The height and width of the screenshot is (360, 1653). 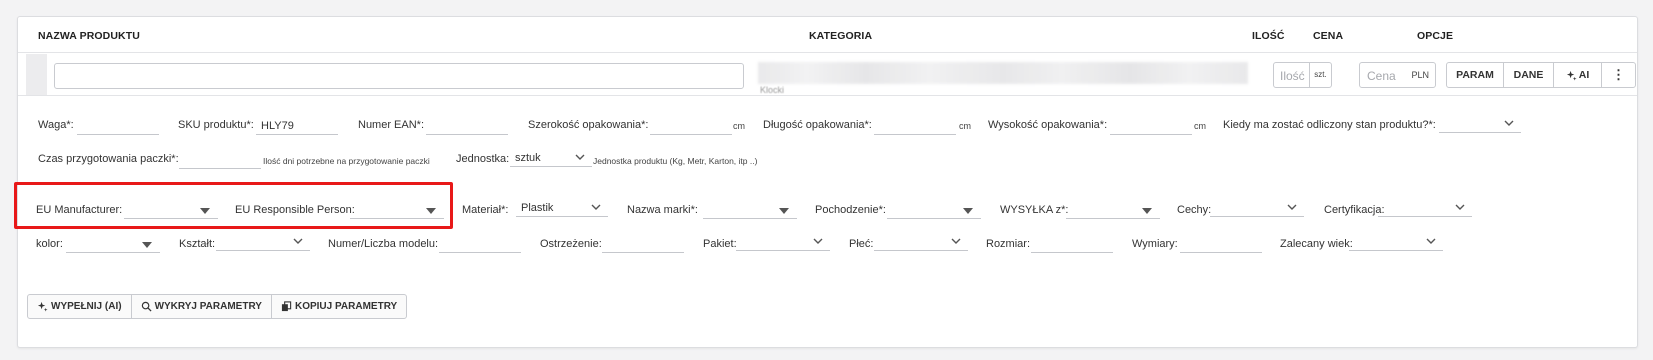 I want to click on prep-time-label: Czas przygotowania paczki*:, so click(x=108, y=159).